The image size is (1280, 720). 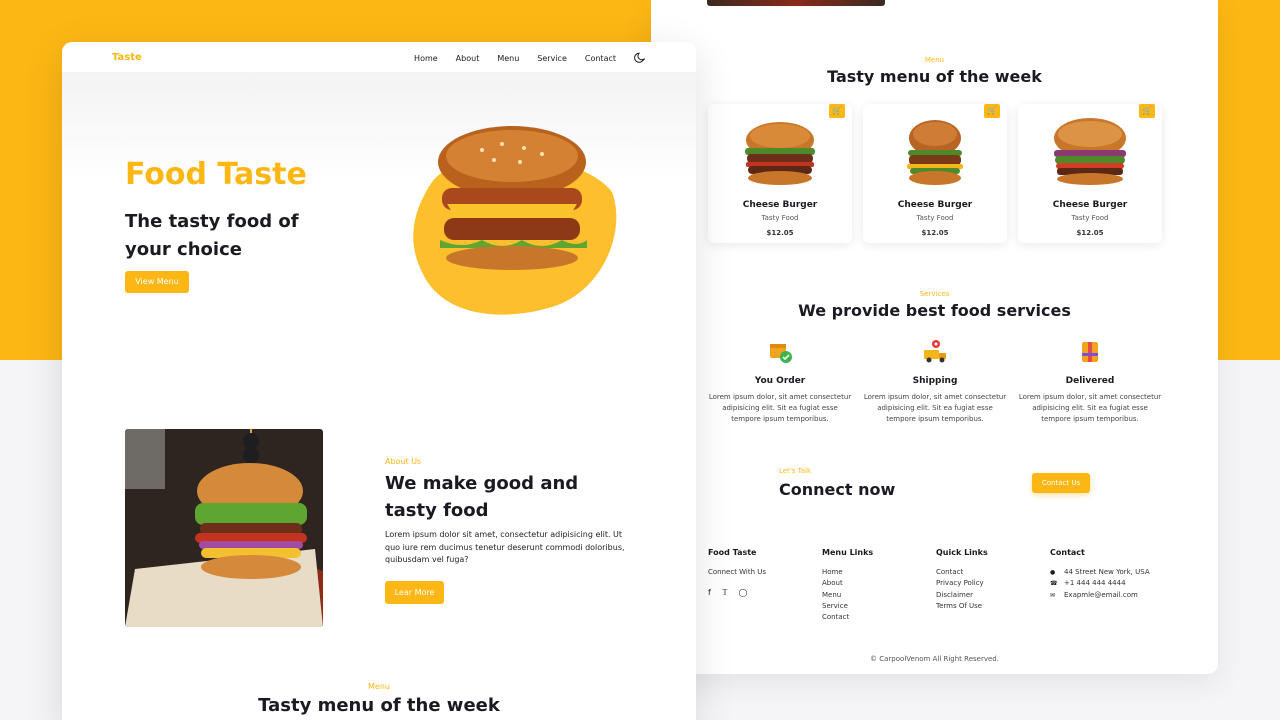 What do you see at coordinates (600, 58) in the screenshot?
I see `nav-contact: Contact` at bounding box center [600, 58].